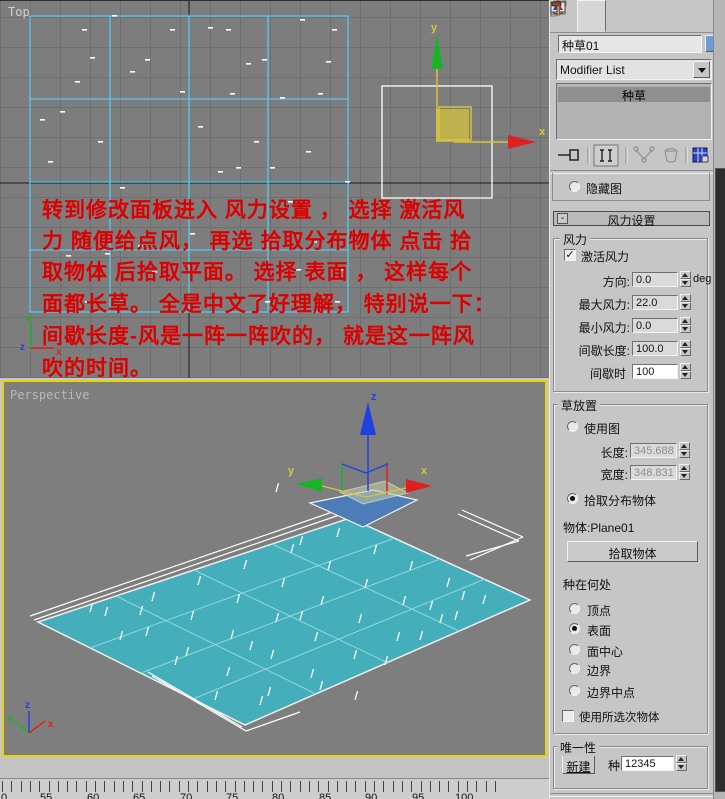 The image size is (725, 799). Describe the element at coordinates (700, 155) in the screenshot. I see `configure-modifier-sets-icon` at that location.